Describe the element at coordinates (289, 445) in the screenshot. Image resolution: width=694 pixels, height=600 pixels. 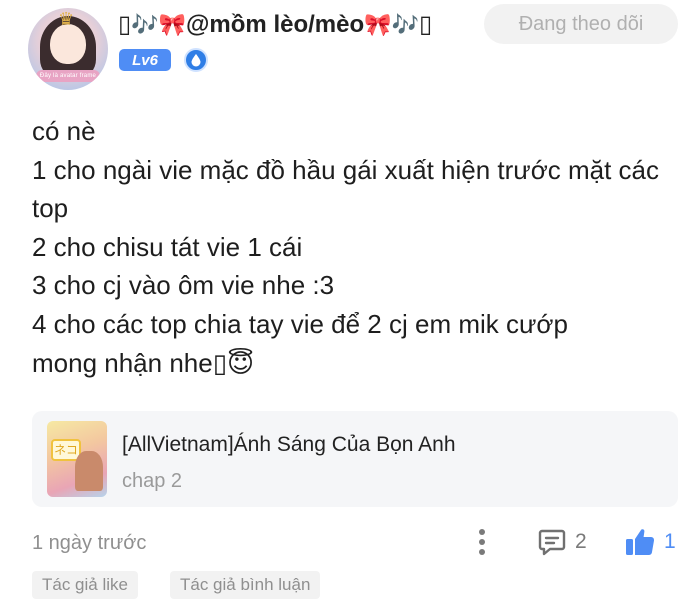
I see `story-title: [AllVietnam]Ánh Sáng Của Bọn Anh` at that location.